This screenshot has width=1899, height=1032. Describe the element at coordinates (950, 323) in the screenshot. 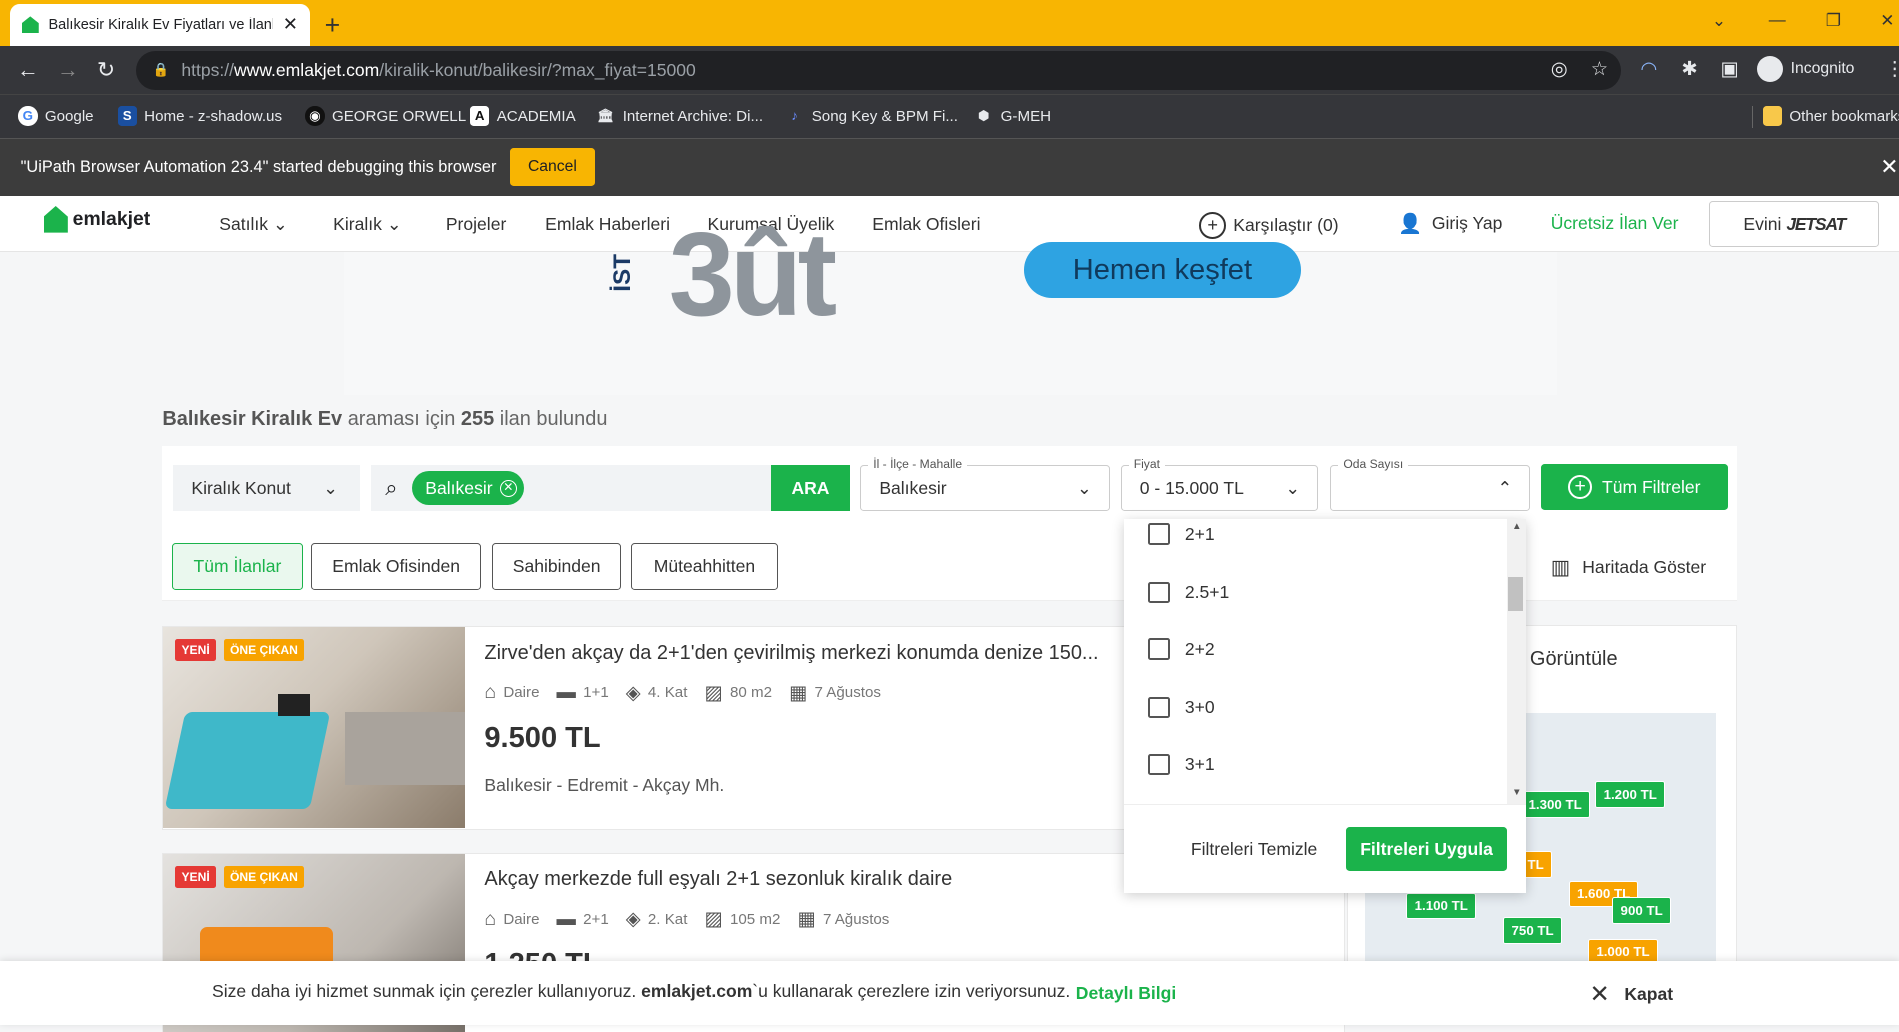

I see `ad-banner` at that location.